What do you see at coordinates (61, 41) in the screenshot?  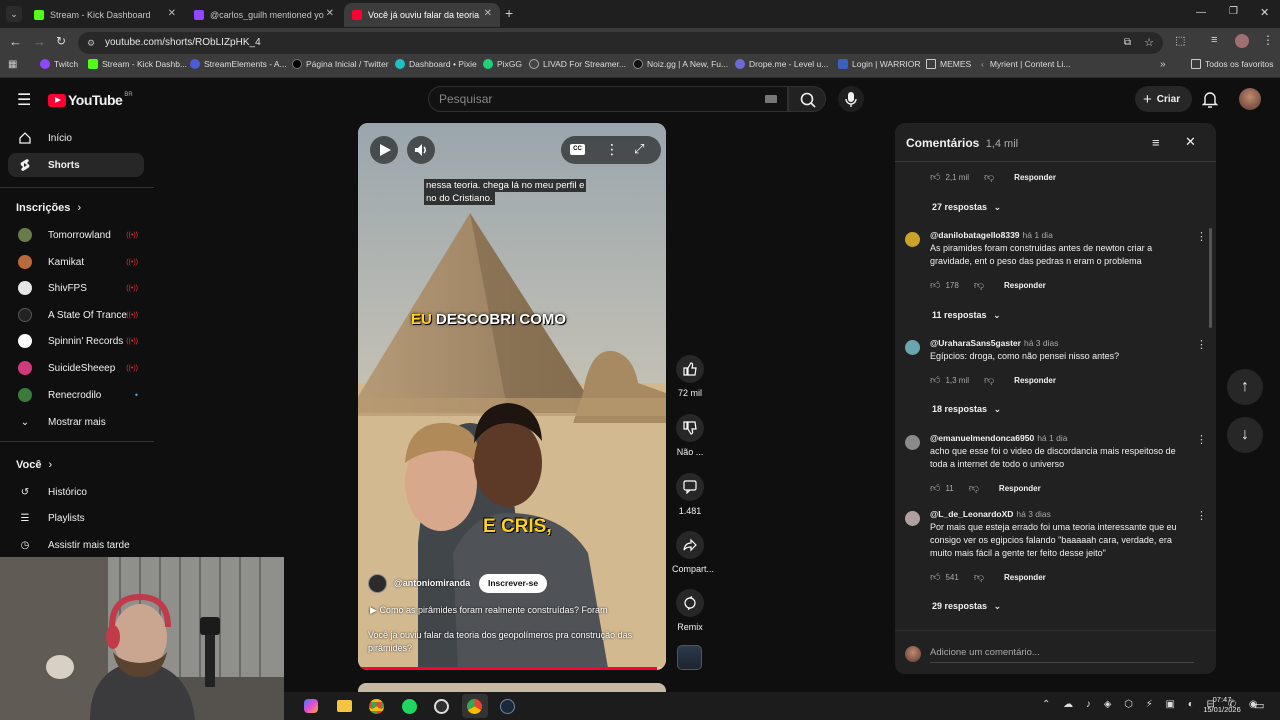 I see `reload-icon: ↻` at bounding box center [61, 41].